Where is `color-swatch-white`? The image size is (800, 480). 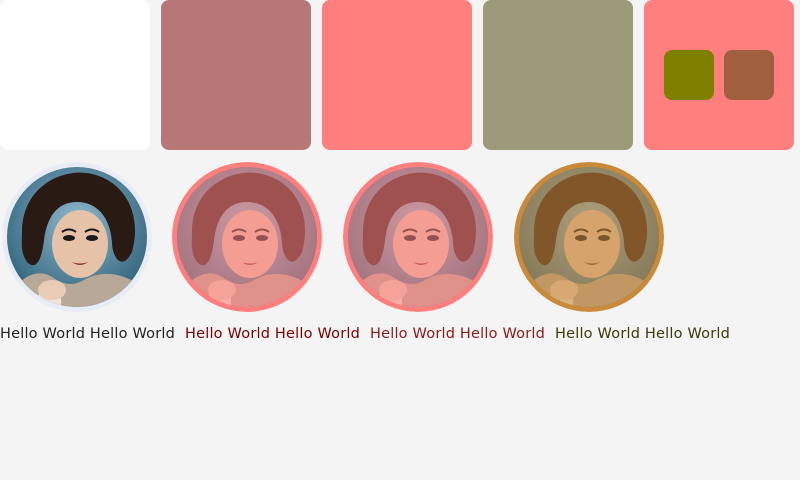
color-swatch-white is located at coordinates (75, 75).